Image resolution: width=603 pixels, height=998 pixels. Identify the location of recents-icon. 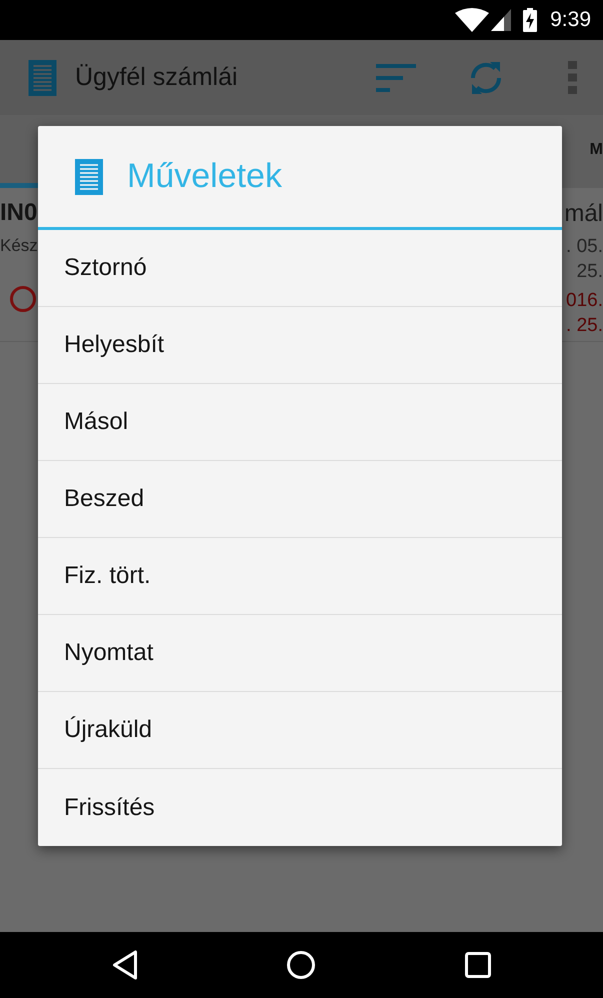
(478, 965).